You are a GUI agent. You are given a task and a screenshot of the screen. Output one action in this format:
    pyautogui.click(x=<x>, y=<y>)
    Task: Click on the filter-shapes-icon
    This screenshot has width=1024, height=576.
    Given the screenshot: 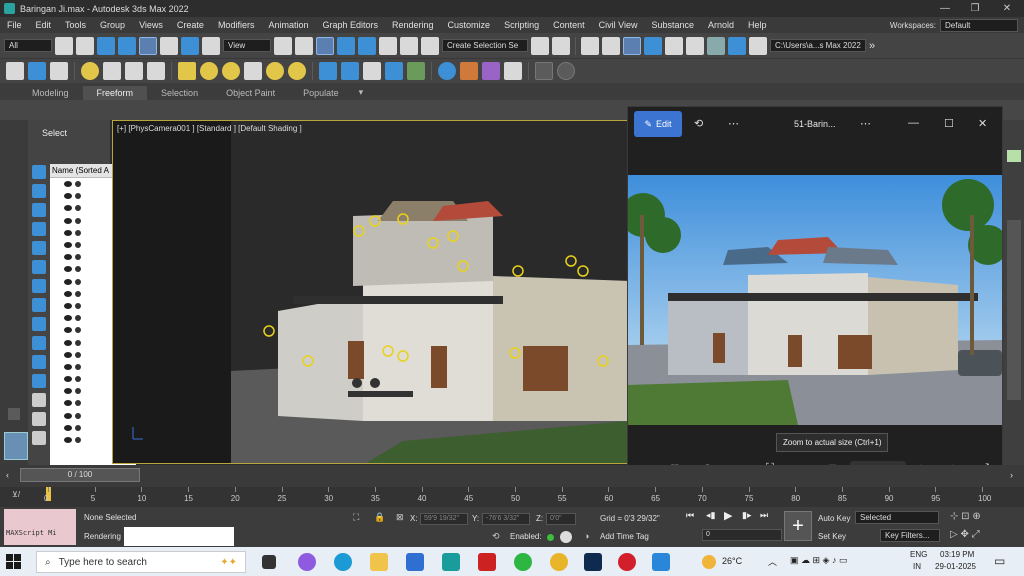 What is the action you would take?
    pyautogui.click(x=39, y=191)
    